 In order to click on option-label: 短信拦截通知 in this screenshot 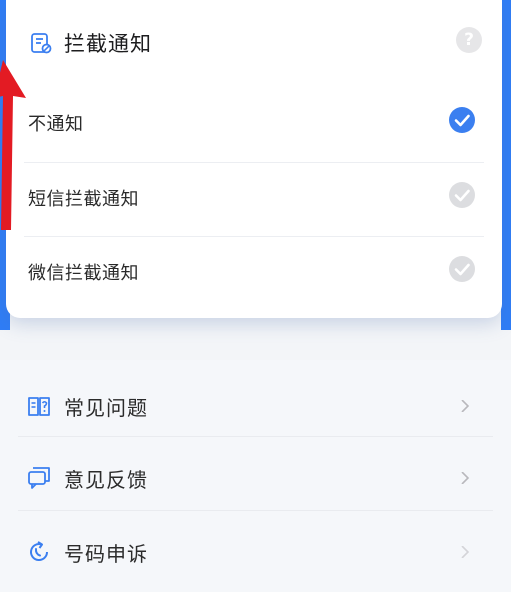, I will do `click(83, 199)`.